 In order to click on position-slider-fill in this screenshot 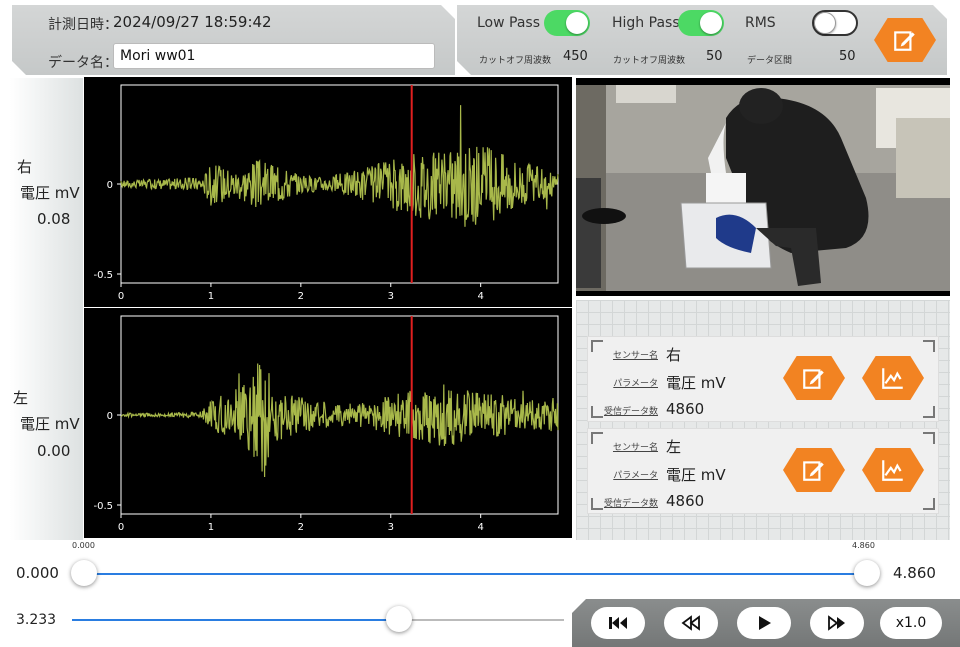, I will do `click(236, 620)`.